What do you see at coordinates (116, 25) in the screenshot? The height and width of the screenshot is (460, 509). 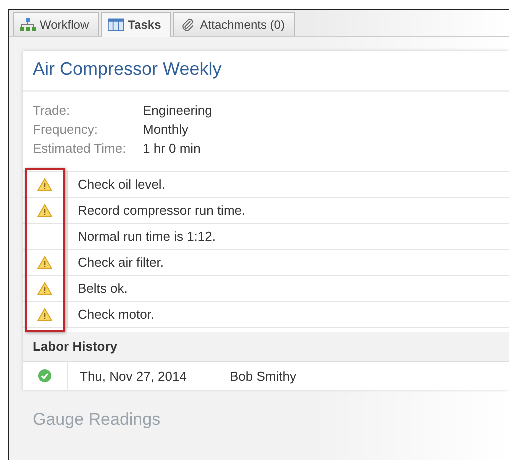 I see `table-icon` at bounding box center [116, 25].